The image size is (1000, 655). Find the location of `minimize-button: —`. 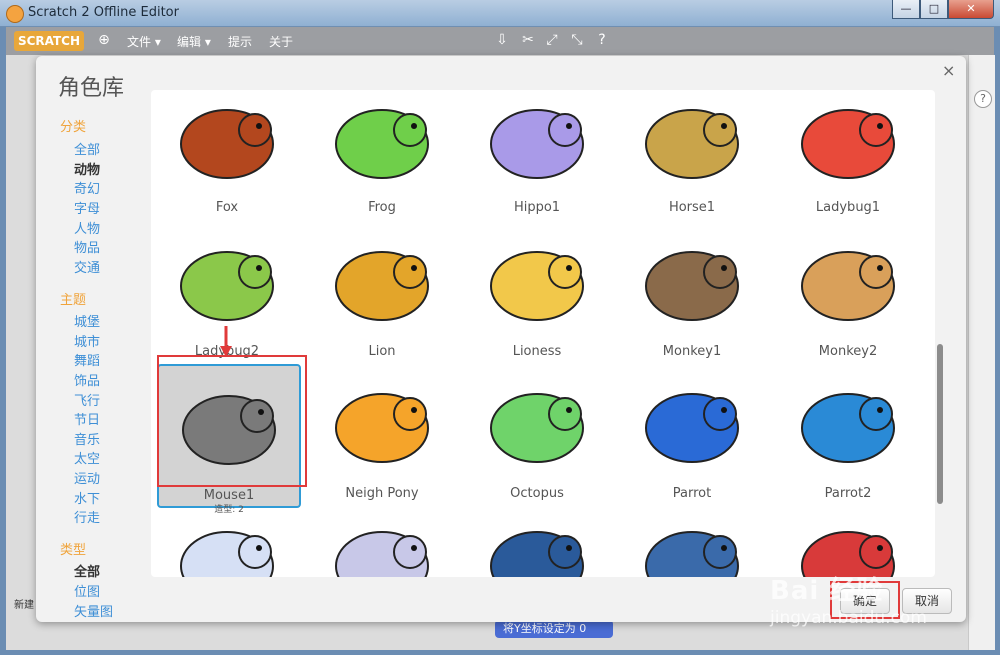

minimize-button: — is located at coordinates (906, 9).